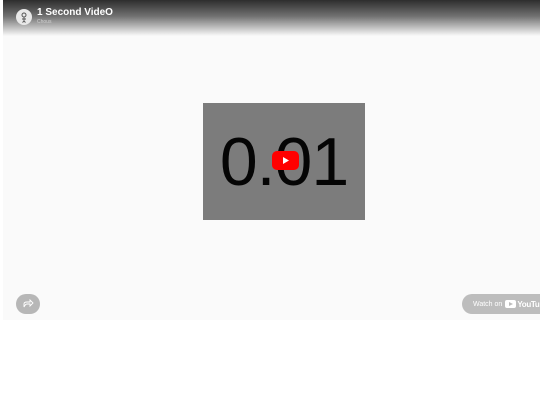  Describe the element at coordinates (488, 304) in the screenshot. I see `watch-on-label: Watch on` at that location.